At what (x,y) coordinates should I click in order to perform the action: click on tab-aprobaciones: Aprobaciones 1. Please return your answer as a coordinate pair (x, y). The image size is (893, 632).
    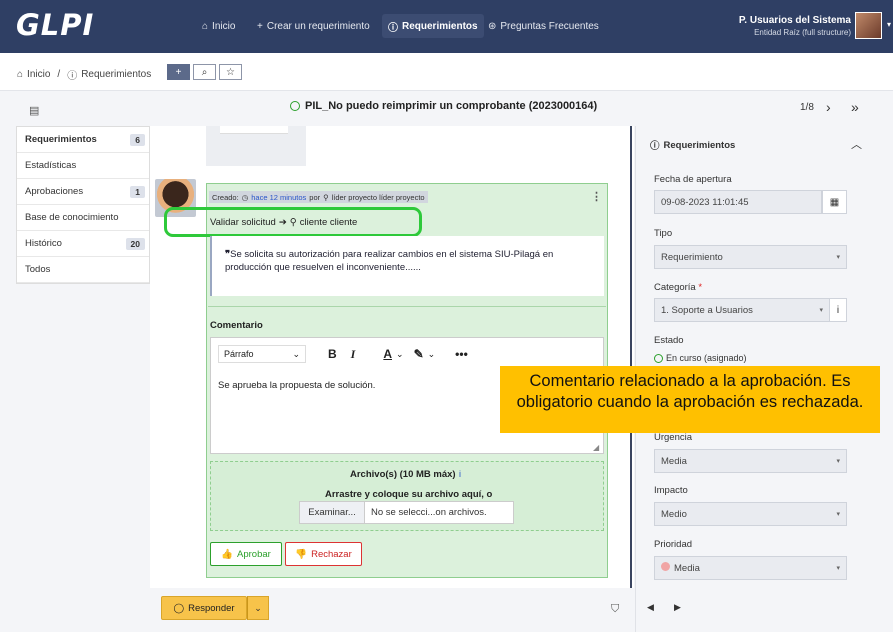
    Looking at the image, I should click on (83, 192).